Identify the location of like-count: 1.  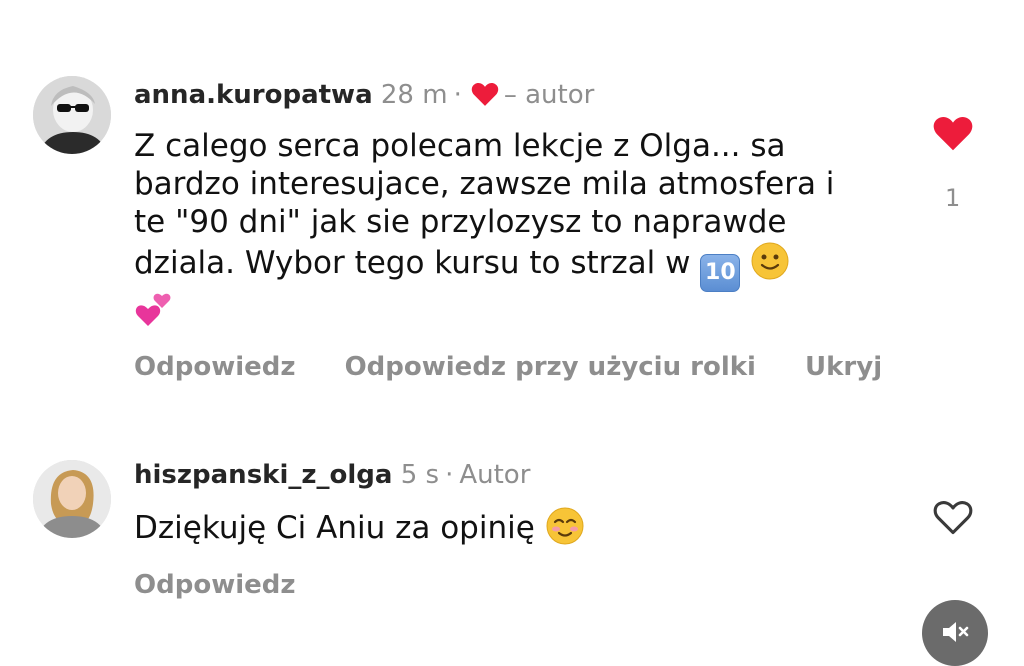
(953, 198).